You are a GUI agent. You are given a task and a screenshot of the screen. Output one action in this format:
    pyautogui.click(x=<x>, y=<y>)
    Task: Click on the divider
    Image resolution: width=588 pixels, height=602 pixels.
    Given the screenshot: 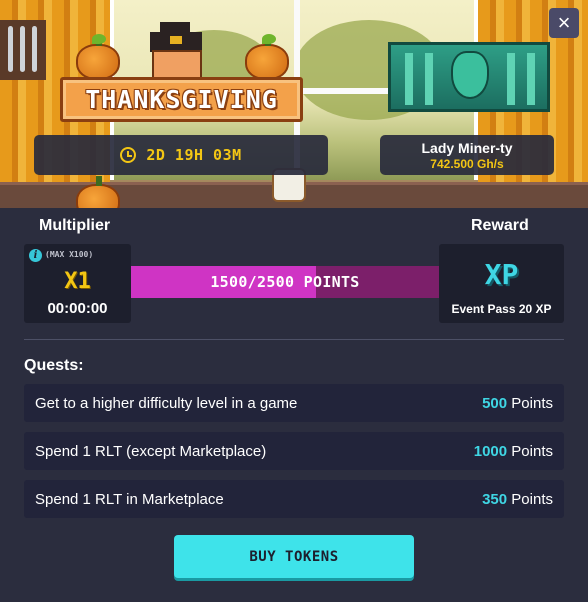 What is the action you would take?
    pyautogui.click(x=294, y=339)
    